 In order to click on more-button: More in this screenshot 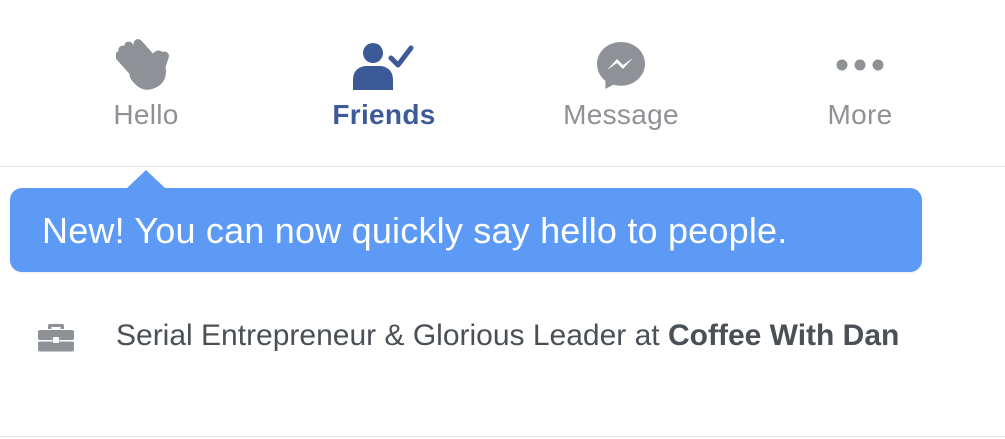, I will do `click(860, 85)`.